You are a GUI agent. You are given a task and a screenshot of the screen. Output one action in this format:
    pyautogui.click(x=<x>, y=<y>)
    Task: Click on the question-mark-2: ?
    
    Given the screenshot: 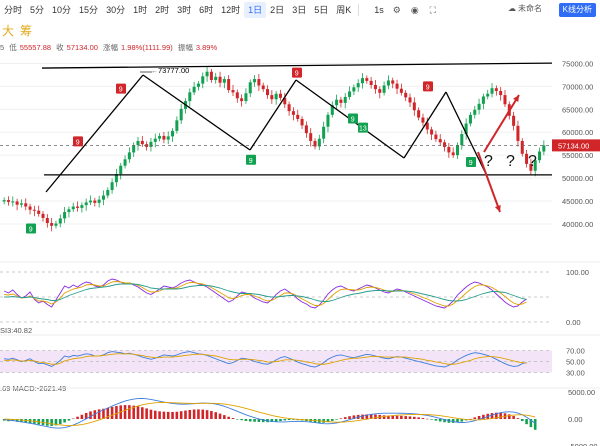 What is the action you would take?
    pyautogui.click(x=532, y=161)
    